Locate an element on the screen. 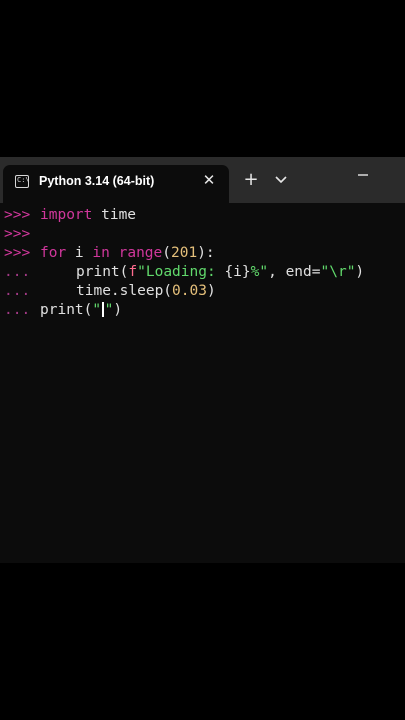 The width and height of the screenshot is (405, 720). code-token: "Loading: is located at coordinates (181, 272).